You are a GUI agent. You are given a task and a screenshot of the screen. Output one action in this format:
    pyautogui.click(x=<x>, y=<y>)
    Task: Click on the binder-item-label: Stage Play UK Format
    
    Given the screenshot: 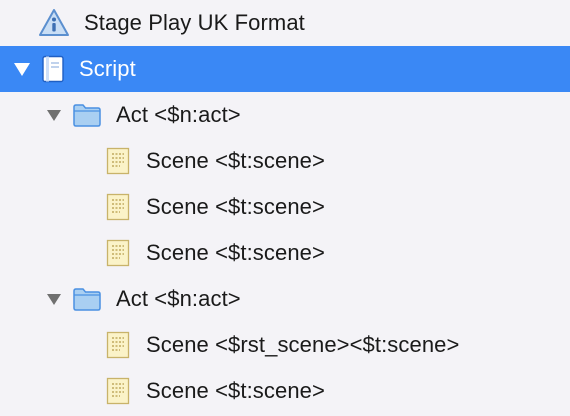 What is the action you would take?
    pyautogui.click(x=194, y=22)
    